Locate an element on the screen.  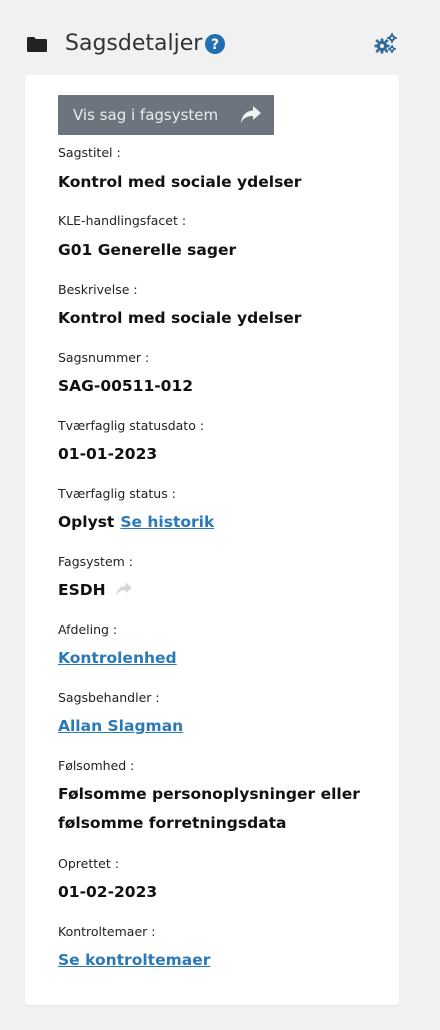
kontroltemaer-row: Se kontroltemaer is located at coordinates (134, 960).